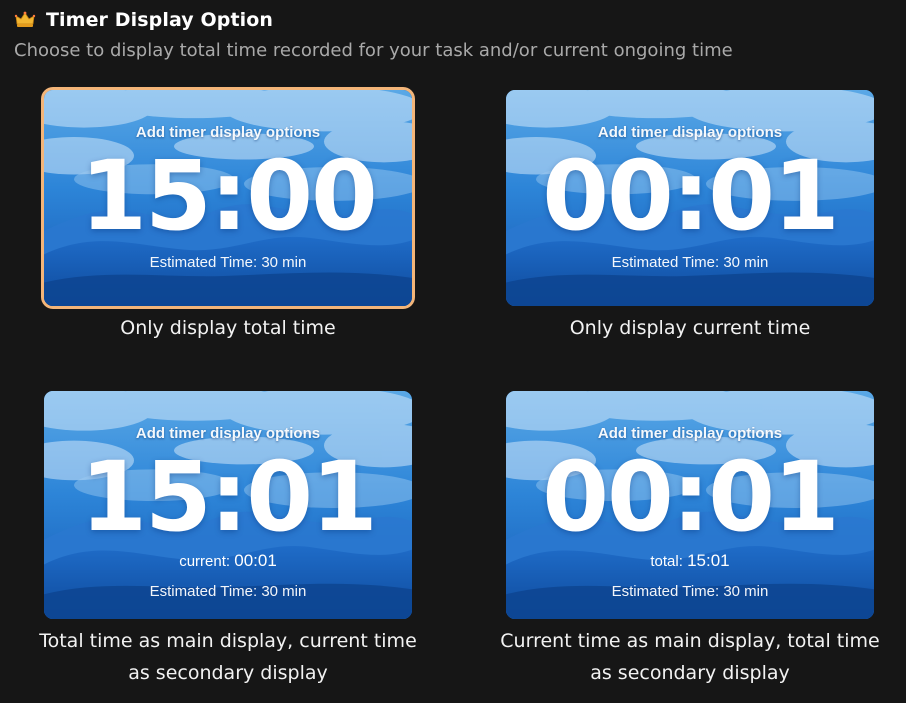 The width and height of the screenshot is (906, 703). What do you see at coordinates (708, 560) in the screenshot?
I see `secondary-value: 15:01` at bounding box center [708, 560].